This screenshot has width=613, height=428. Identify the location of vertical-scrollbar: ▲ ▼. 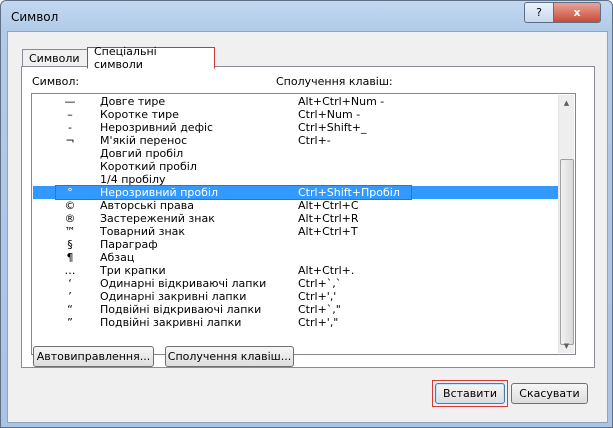
(566, 224).